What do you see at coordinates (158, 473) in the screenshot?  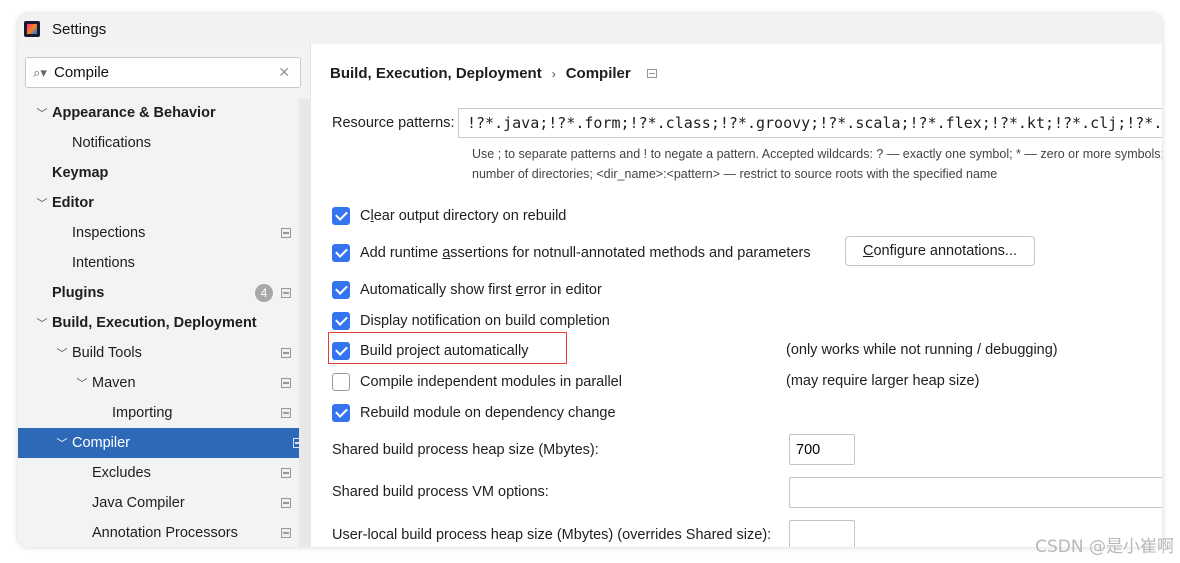 I see `sidebar-item-excludes: Excludes` at bounding box center [158, 473].